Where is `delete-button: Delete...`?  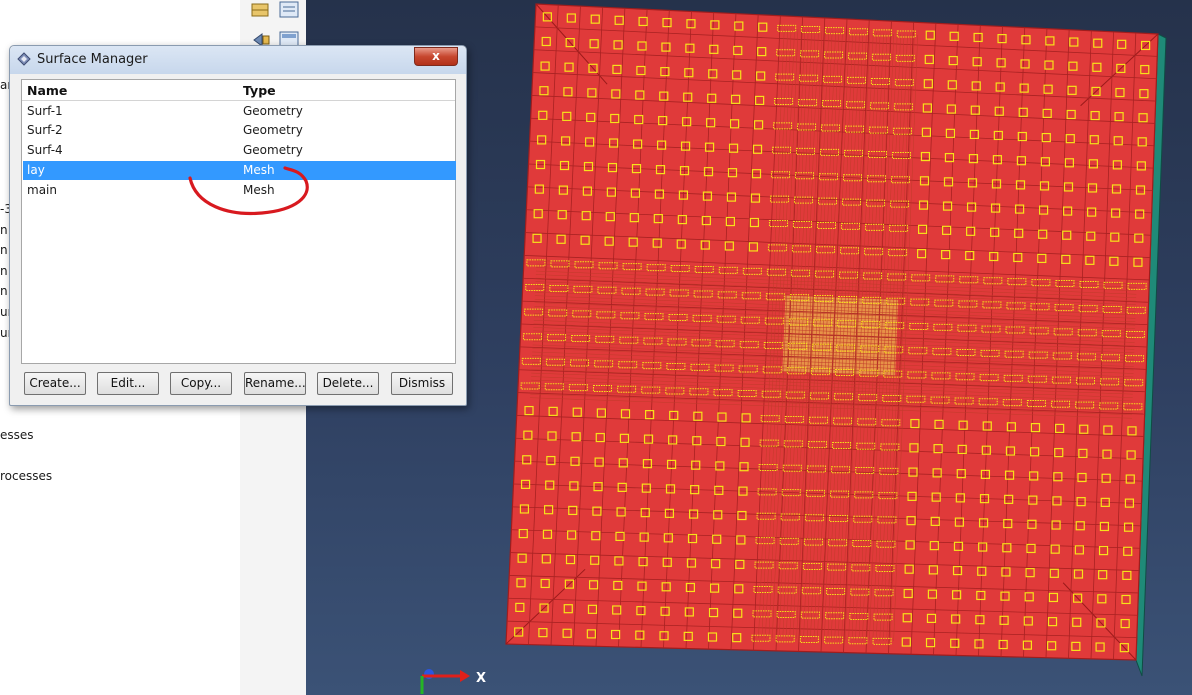 delete-button: Delete... is located at coordinates (348, 383).